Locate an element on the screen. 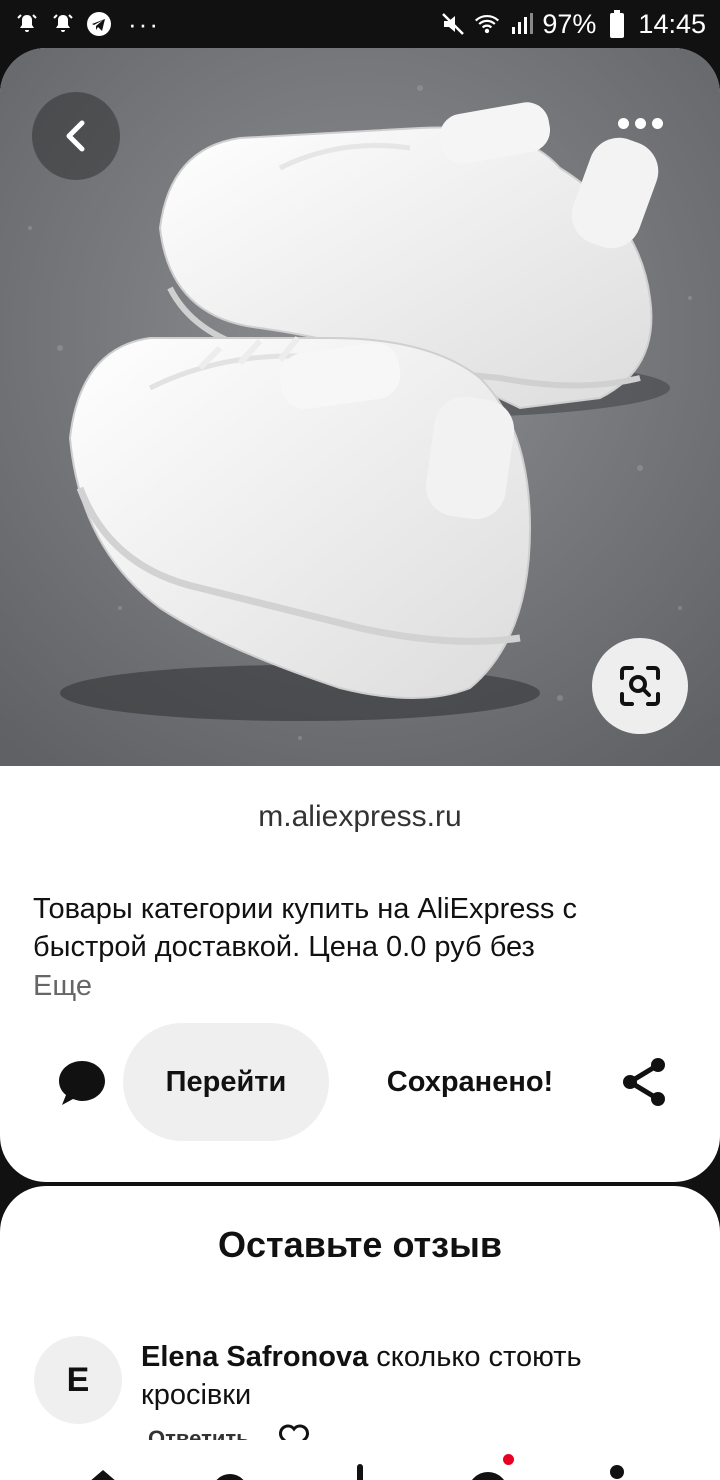 This screenshot has height=1480, width=720. comment-text: Elena Safronova сколько стоють кросівки is located at coordinates (411, 1376).